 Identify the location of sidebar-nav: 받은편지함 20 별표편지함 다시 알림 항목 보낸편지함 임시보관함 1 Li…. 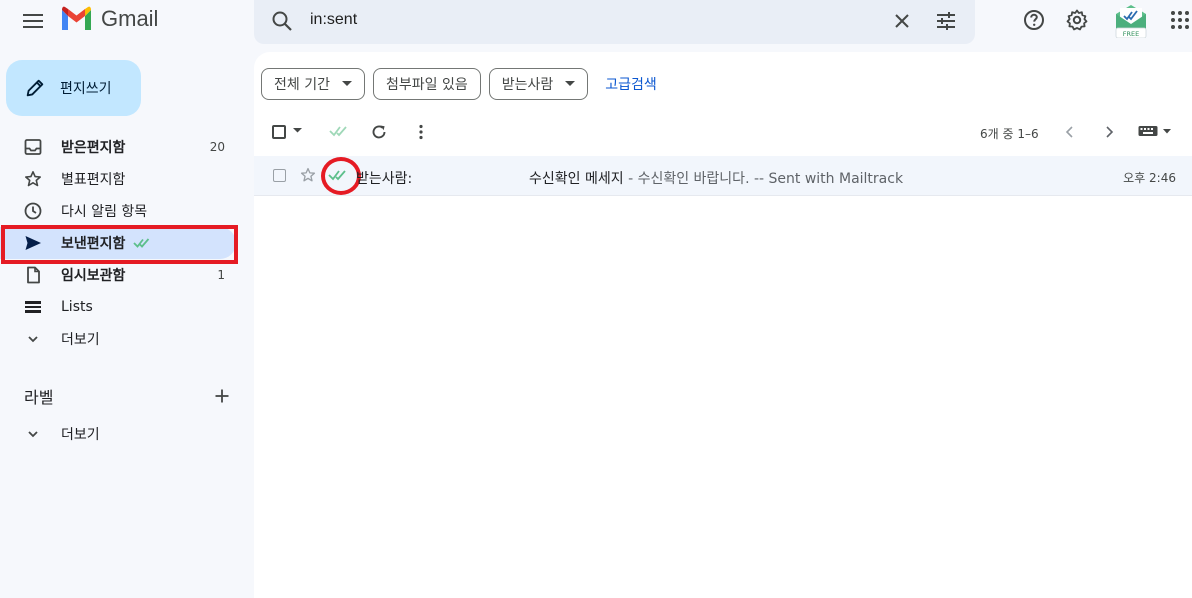
(127, 243).